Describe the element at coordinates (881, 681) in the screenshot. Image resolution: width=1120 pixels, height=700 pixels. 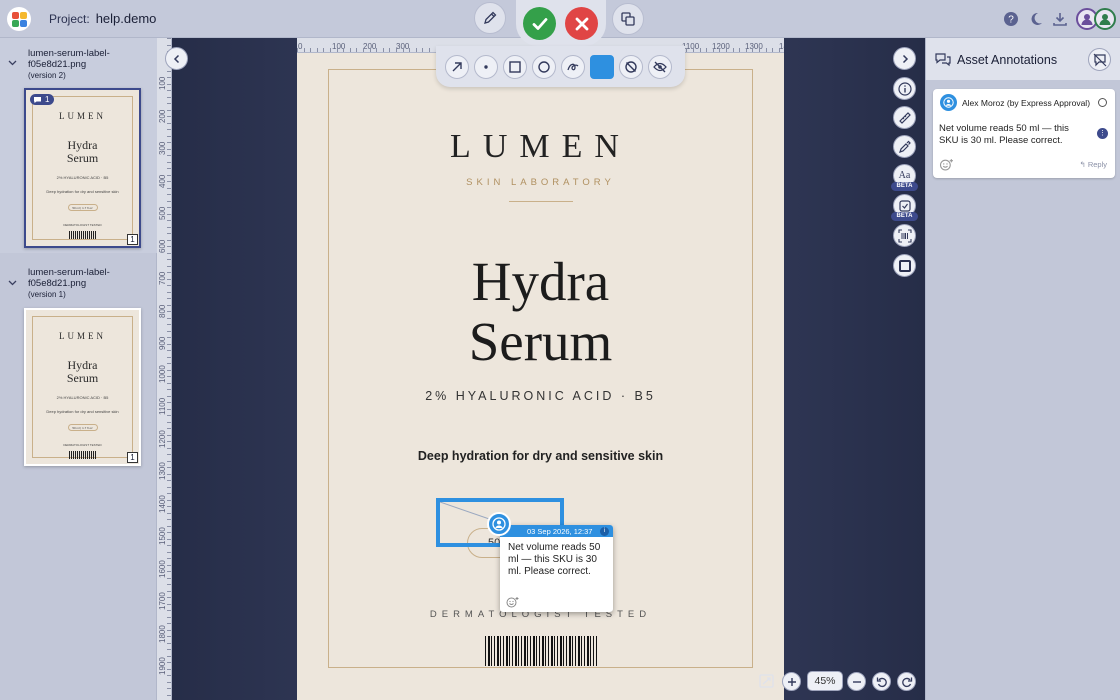
I see `rotate-left-button` at that location.